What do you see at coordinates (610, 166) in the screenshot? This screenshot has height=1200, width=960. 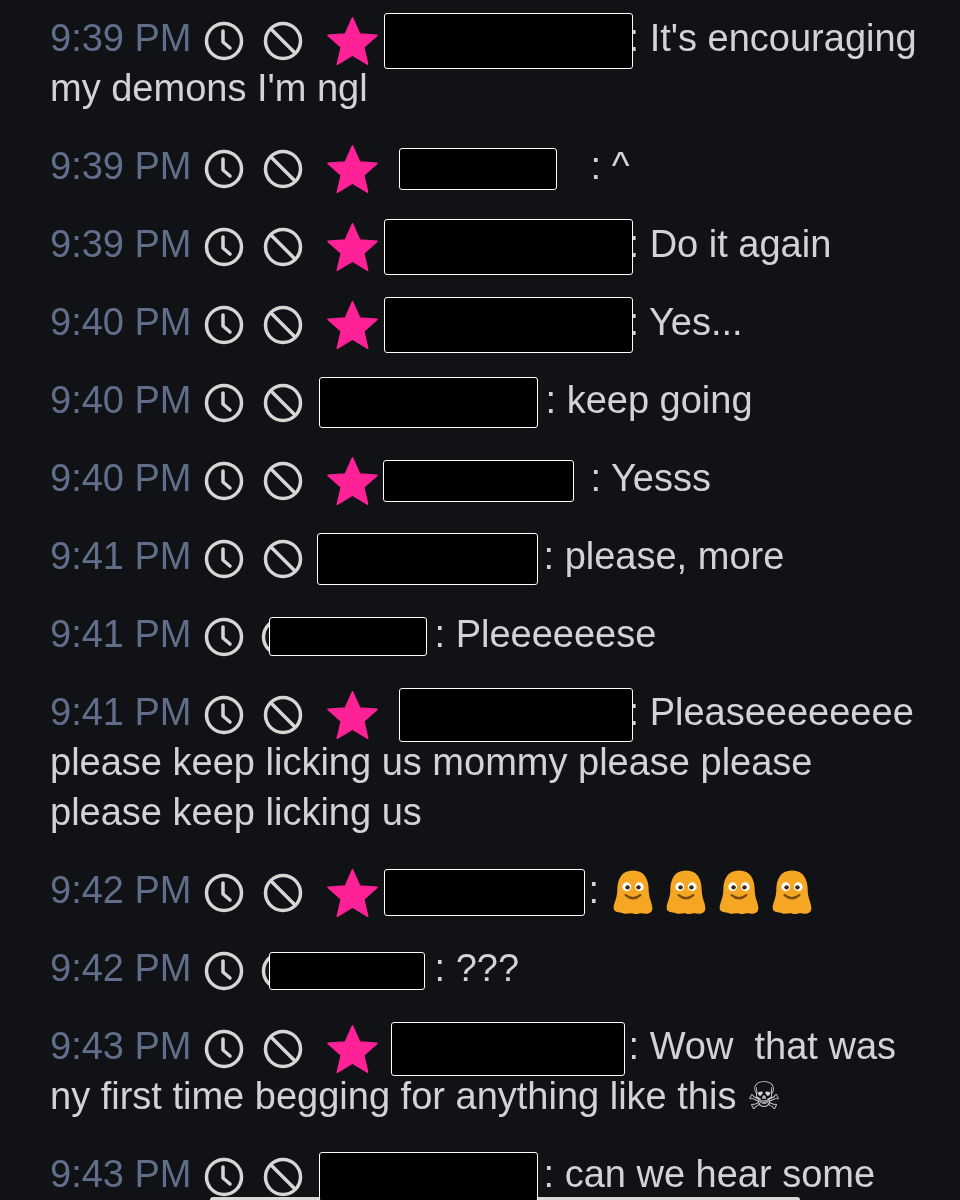 I see `message-text: : ^` at bounding box center [610, 166].